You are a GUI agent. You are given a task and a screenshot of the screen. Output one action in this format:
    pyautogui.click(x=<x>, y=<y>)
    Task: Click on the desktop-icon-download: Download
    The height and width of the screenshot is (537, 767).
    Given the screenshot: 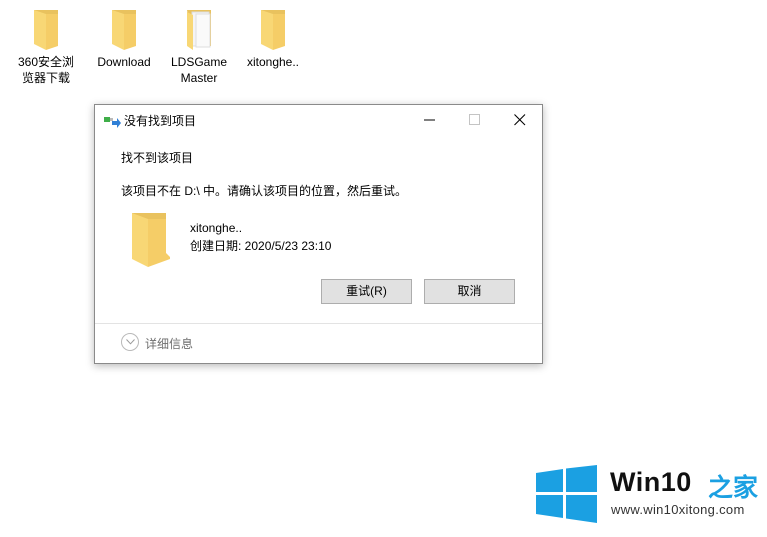 What is the action you would take?
    pyautogui.click(x=124, y=38)
    